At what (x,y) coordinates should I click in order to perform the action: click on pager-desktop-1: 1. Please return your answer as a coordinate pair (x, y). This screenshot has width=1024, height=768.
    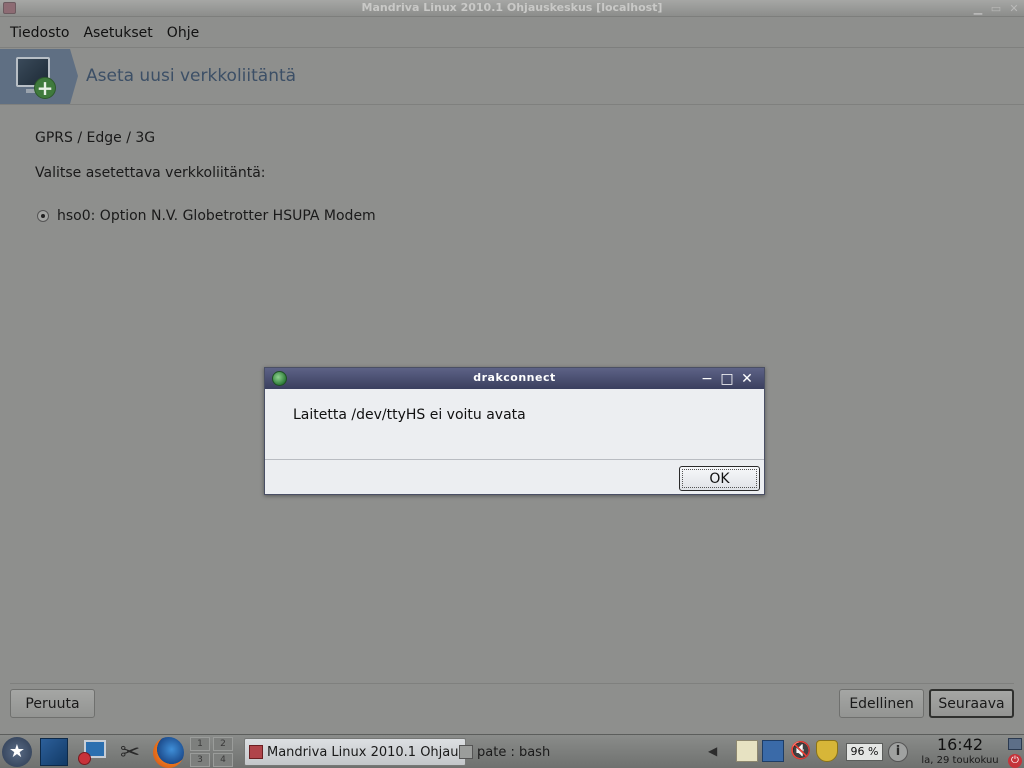
    Looking at the image, I should click on (200, 744).